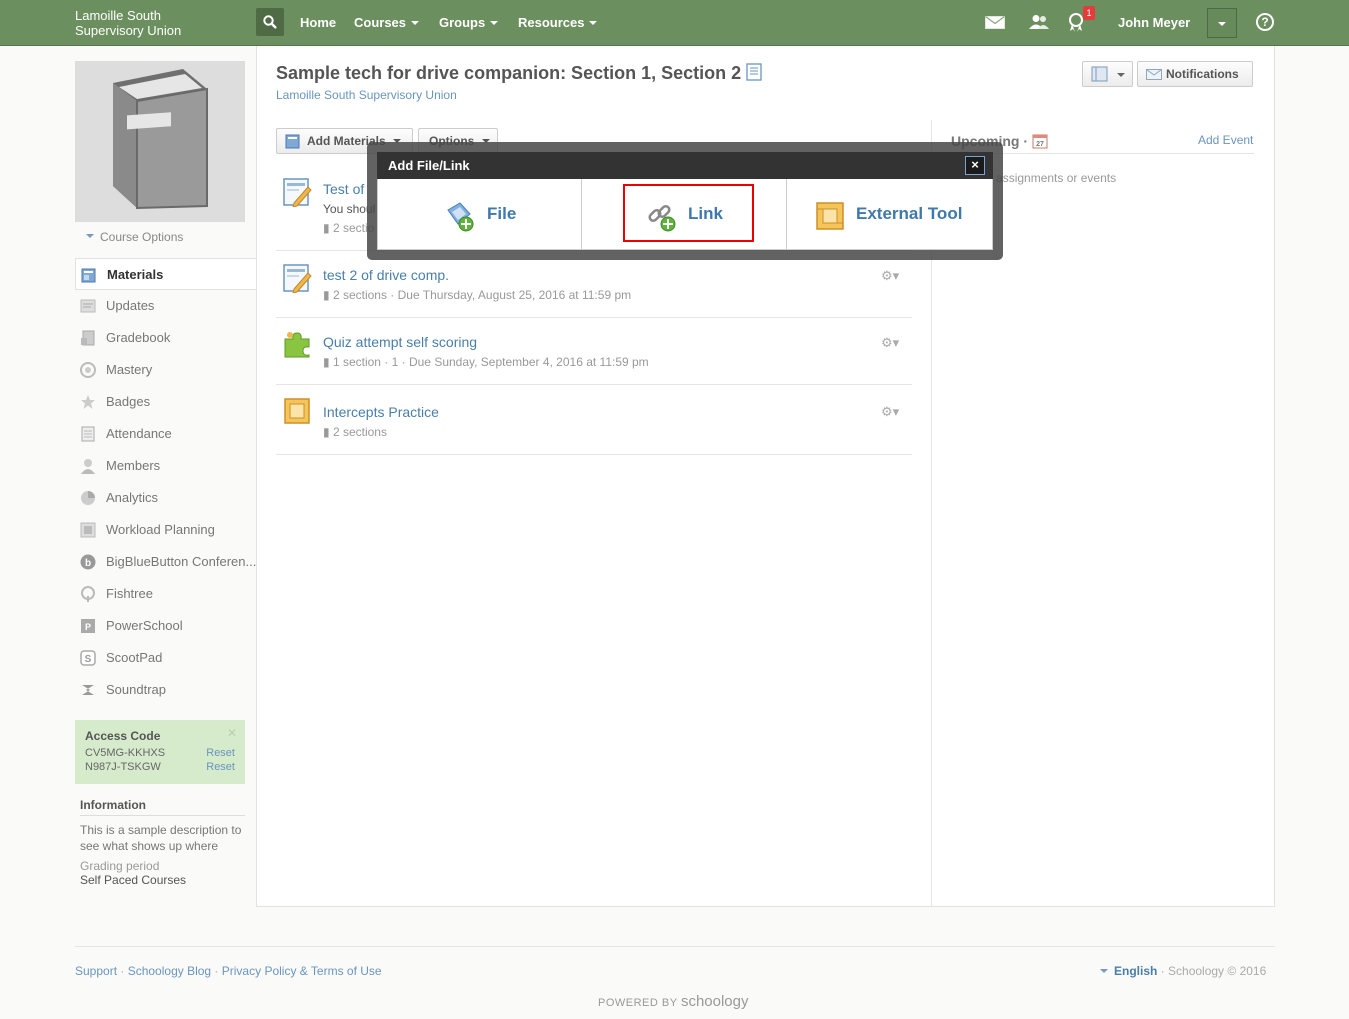  Describe the element at coordinates (88, 530) in the screenshot. I see `workload-icon` at that location.